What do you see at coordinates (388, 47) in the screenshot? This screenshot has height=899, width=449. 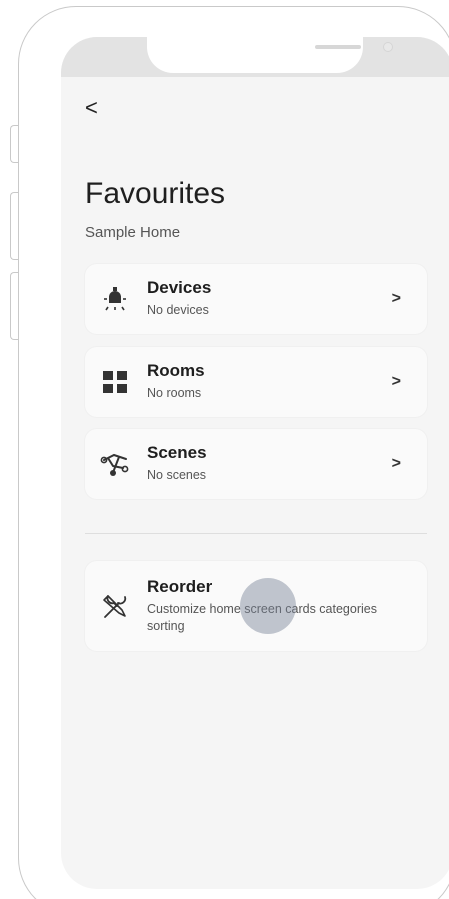 I see `camera` at bounding box center [388, 47].